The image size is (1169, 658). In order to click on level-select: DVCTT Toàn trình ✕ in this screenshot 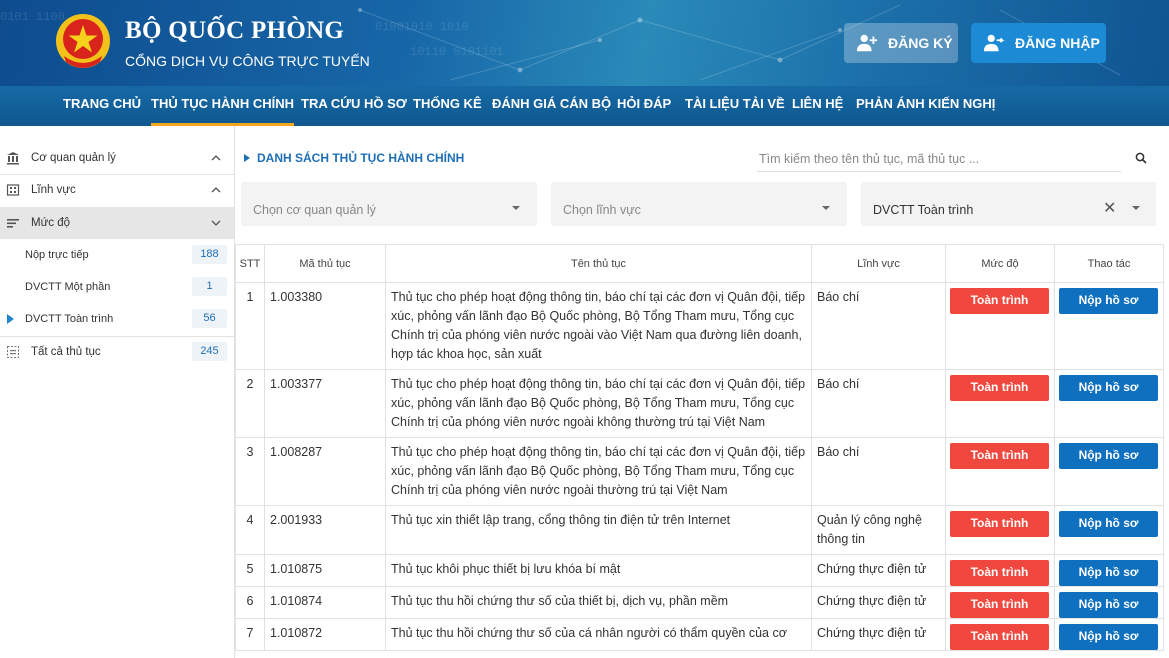, I will do `click(1008, 204)`.